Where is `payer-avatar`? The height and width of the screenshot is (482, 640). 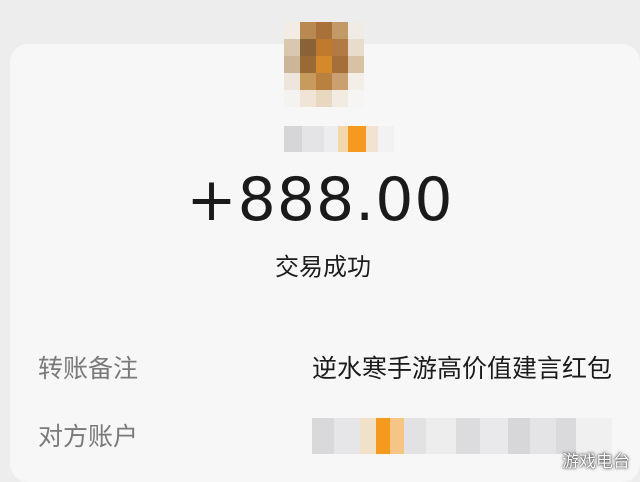
payer-avatar is located at coordinates (324, 65).